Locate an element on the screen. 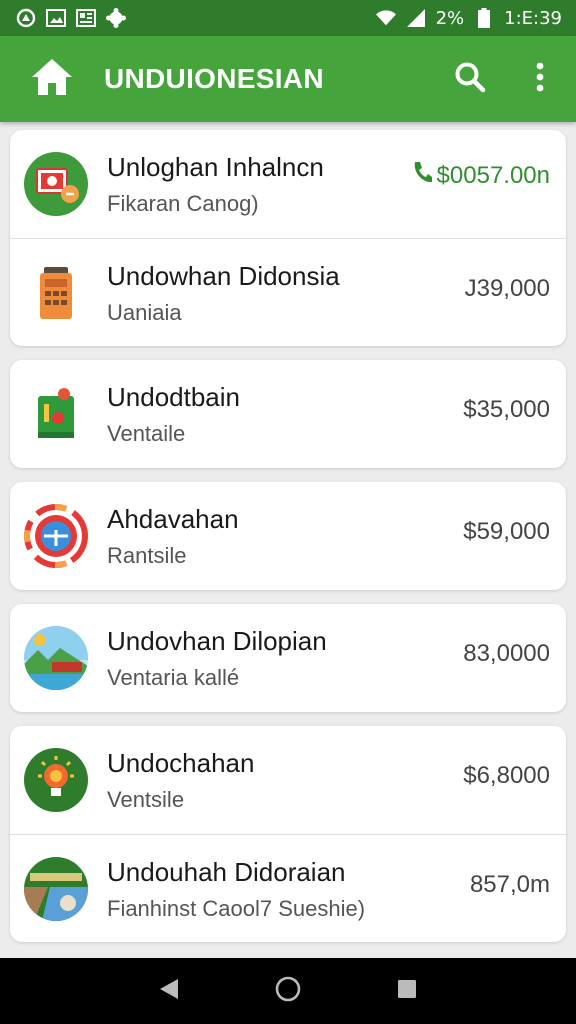 This screenshot has width=576, height=1024. item-subtitle: Fikaran Canog) is located at coordinates (183, 203).